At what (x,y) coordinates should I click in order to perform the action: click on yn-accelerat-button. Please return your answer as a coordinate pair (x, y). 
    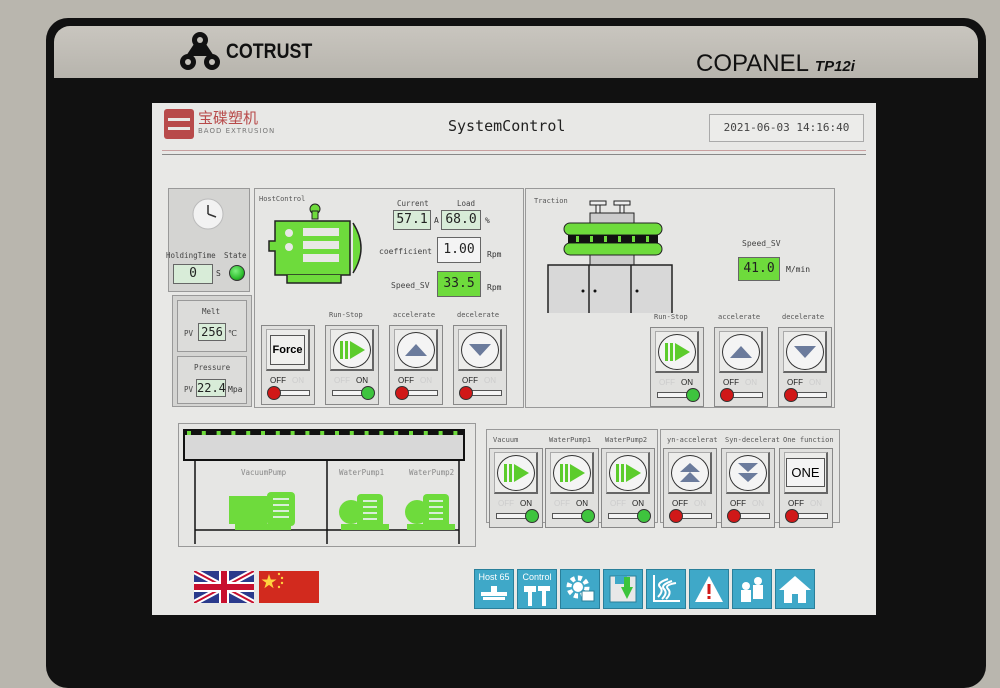
    Looking at the image, I should click on (690, 473).